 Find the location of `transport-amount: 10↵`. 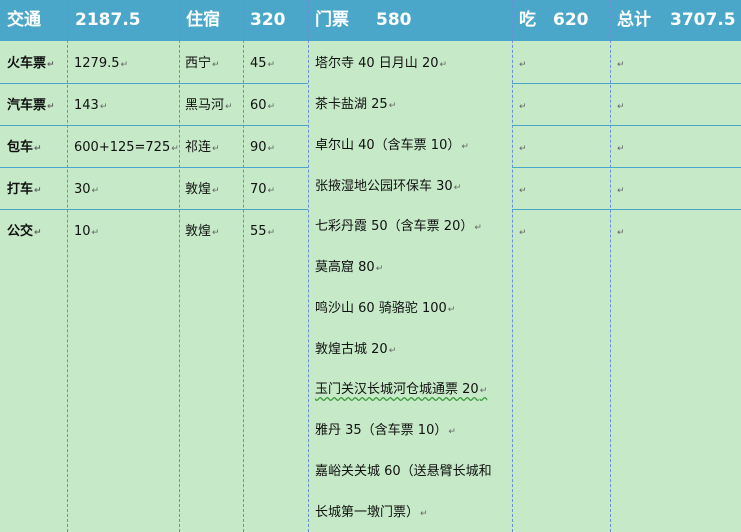

transport-amount: 10↵ is located at coordinates (87, 231).